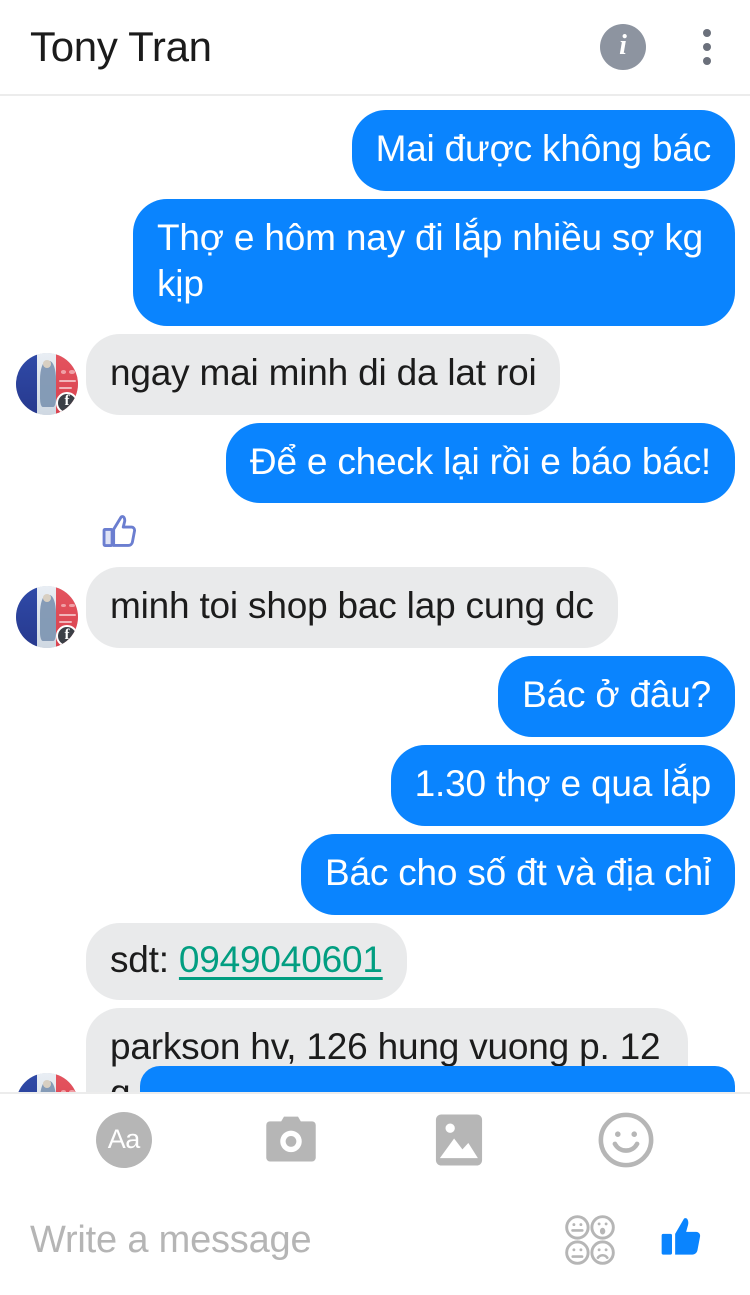 The width and height of the screenshot is (750, 1295). Describe the element at coordinates (518, 874) in the screenshot. I see `message-bubble-outgoing: Bác cho số đt và địa chỉ` at that location.